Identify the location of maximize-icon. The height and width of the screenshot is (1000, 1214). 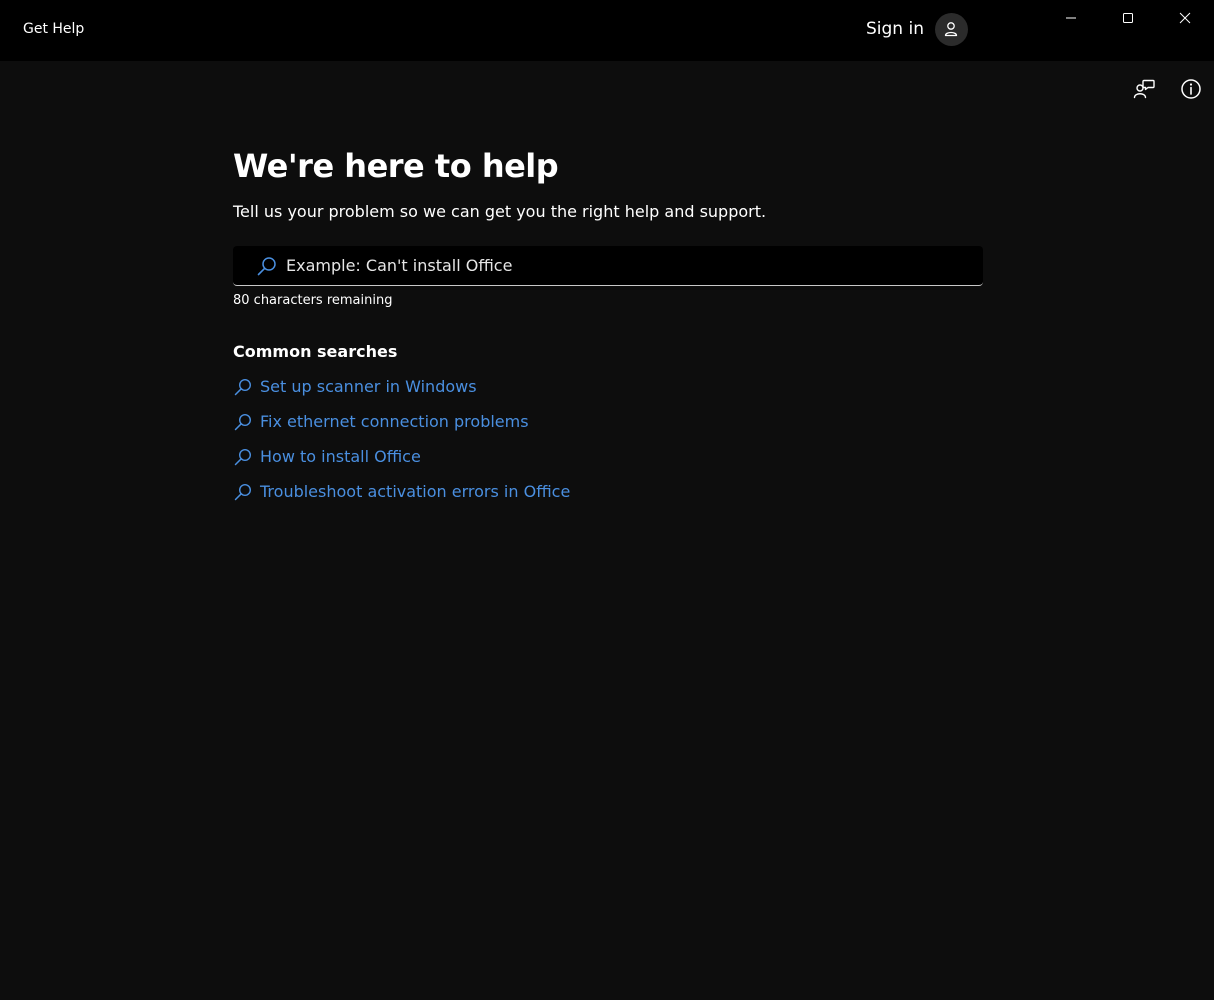
(1128, 18).